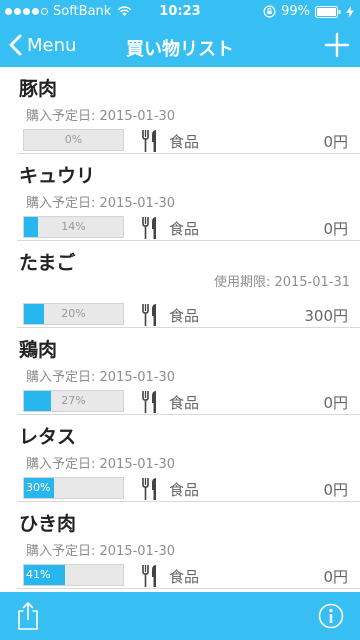  What do you see at coordinates (281, 282) in the screenshot?
I see `item-date: 使用期限: 2015-01-31` at bounding box center [281, 282].